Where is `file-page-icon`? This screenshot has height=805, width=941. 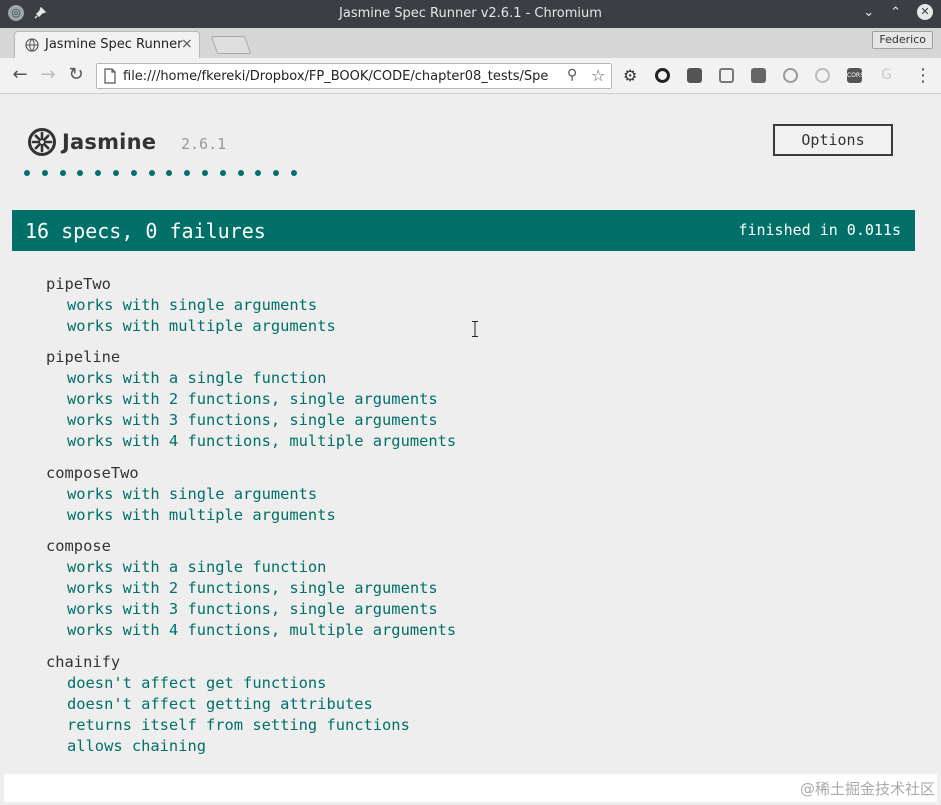
file-page-icon is located at coordinates (110, 76).